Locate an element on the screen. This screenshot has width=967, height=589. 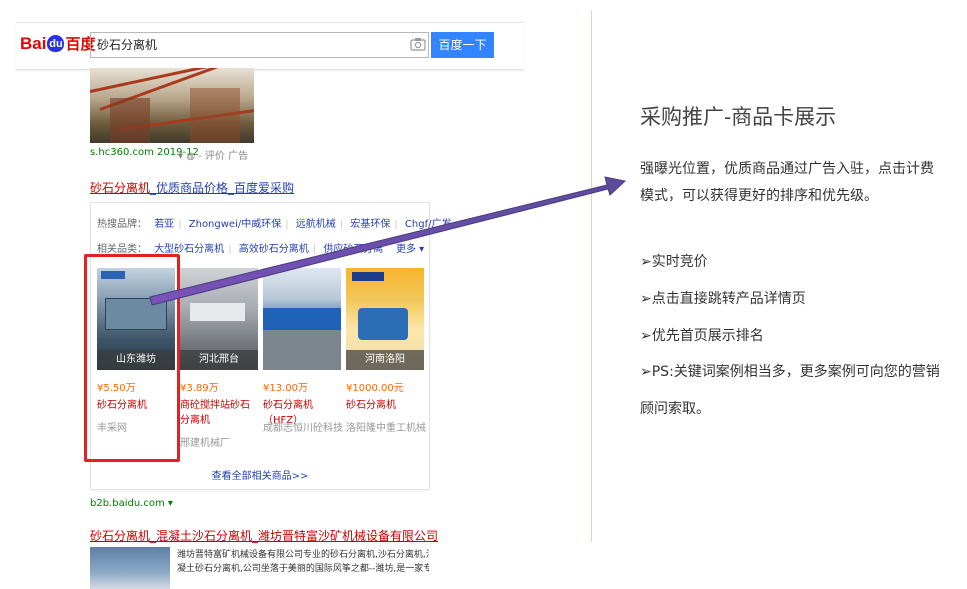
feature-text: 点击直接跳转产品详情页 is located at coordinates (728, 299).